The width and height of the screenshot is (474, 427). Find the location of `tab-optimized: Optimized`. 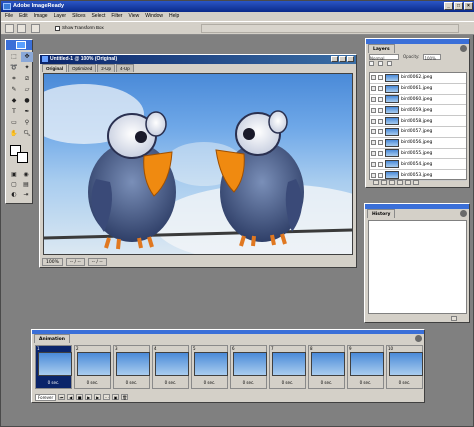

tab-optimized: Optimized is located at coordinates (82, 68).